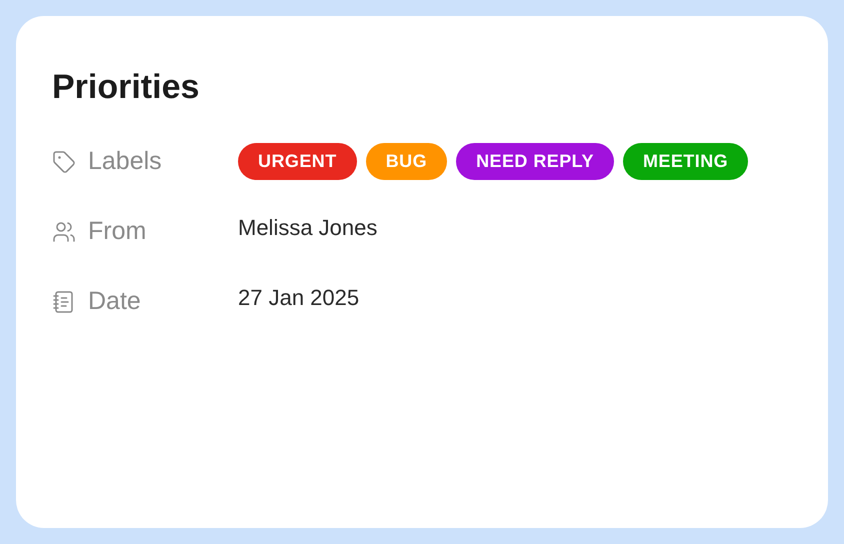  What do you see at coordinates (64, 302) in the screenshot?
I see `notepad-icon` at bounding box center [64, 302].